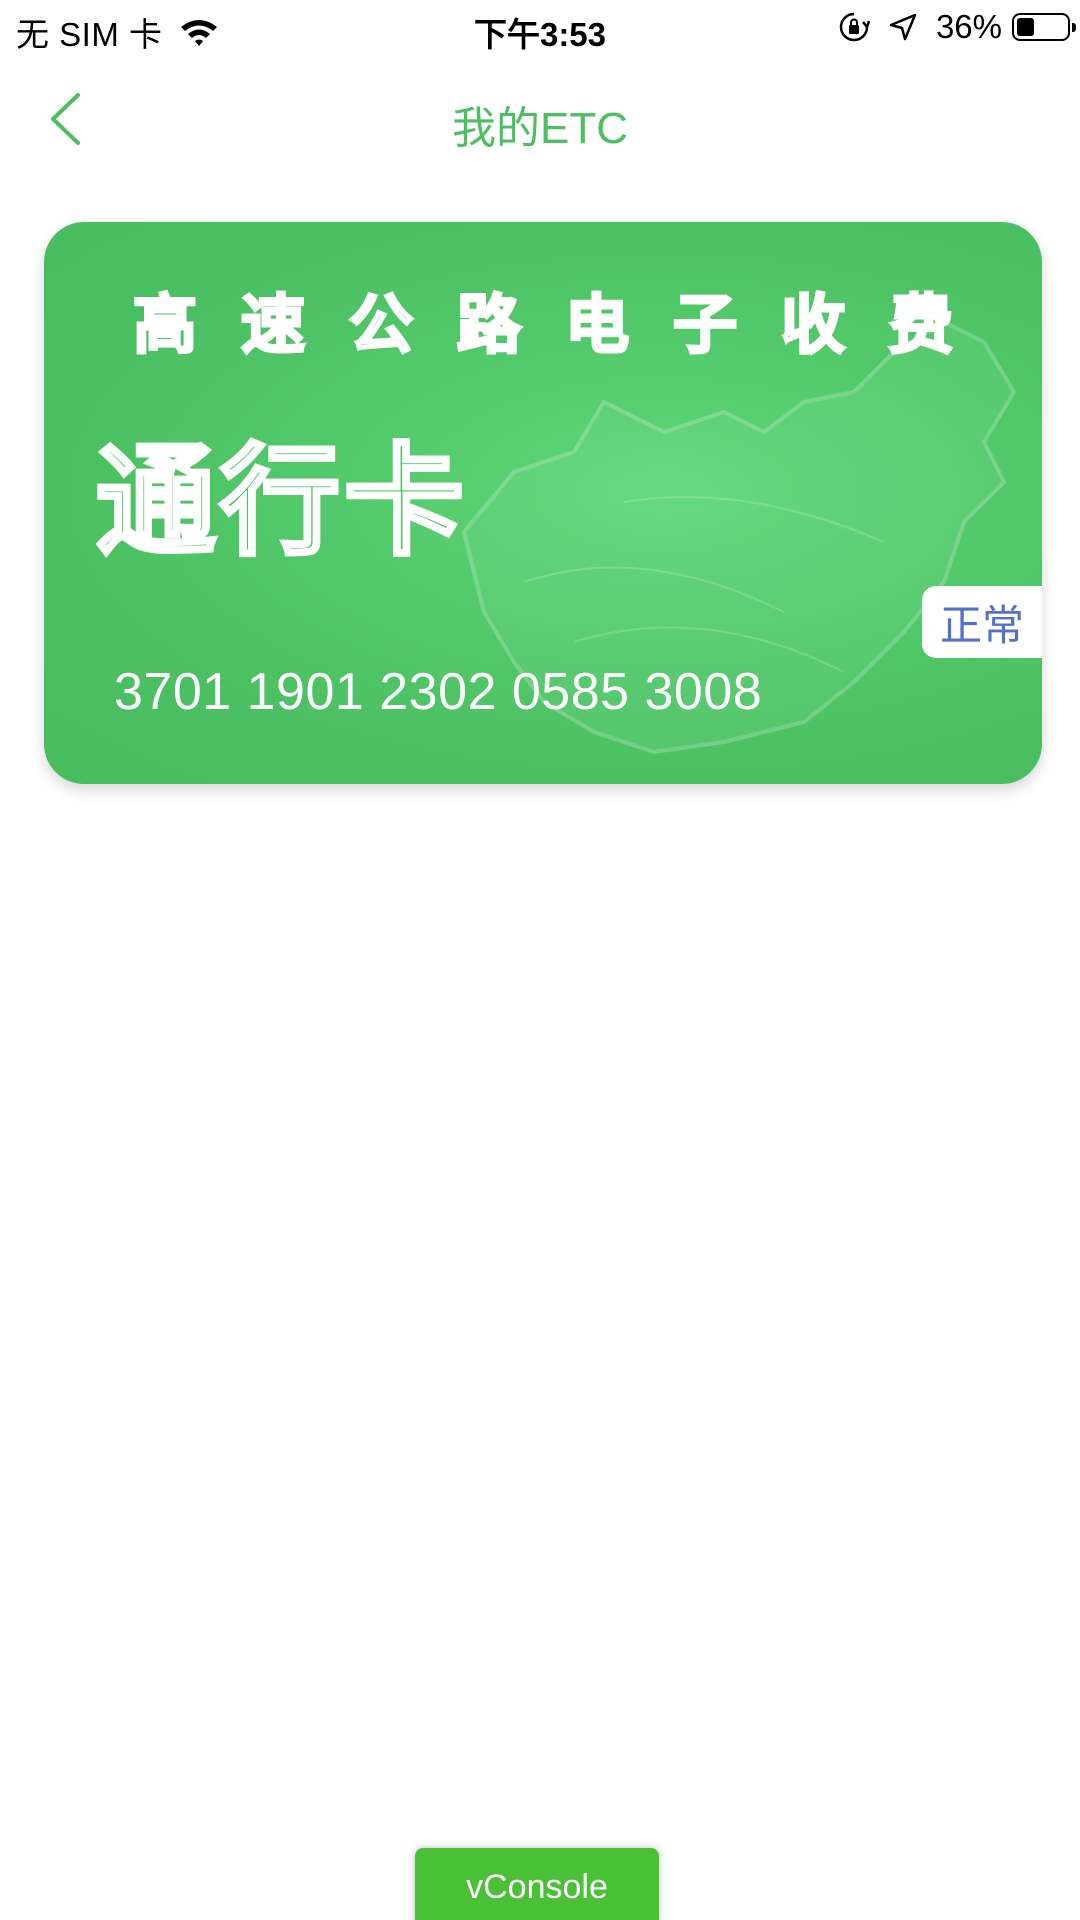  What do you see at coordinates (273, 325) in the screenshot?
I see `card-heading-char: 速` at bounding box center [273, 325].